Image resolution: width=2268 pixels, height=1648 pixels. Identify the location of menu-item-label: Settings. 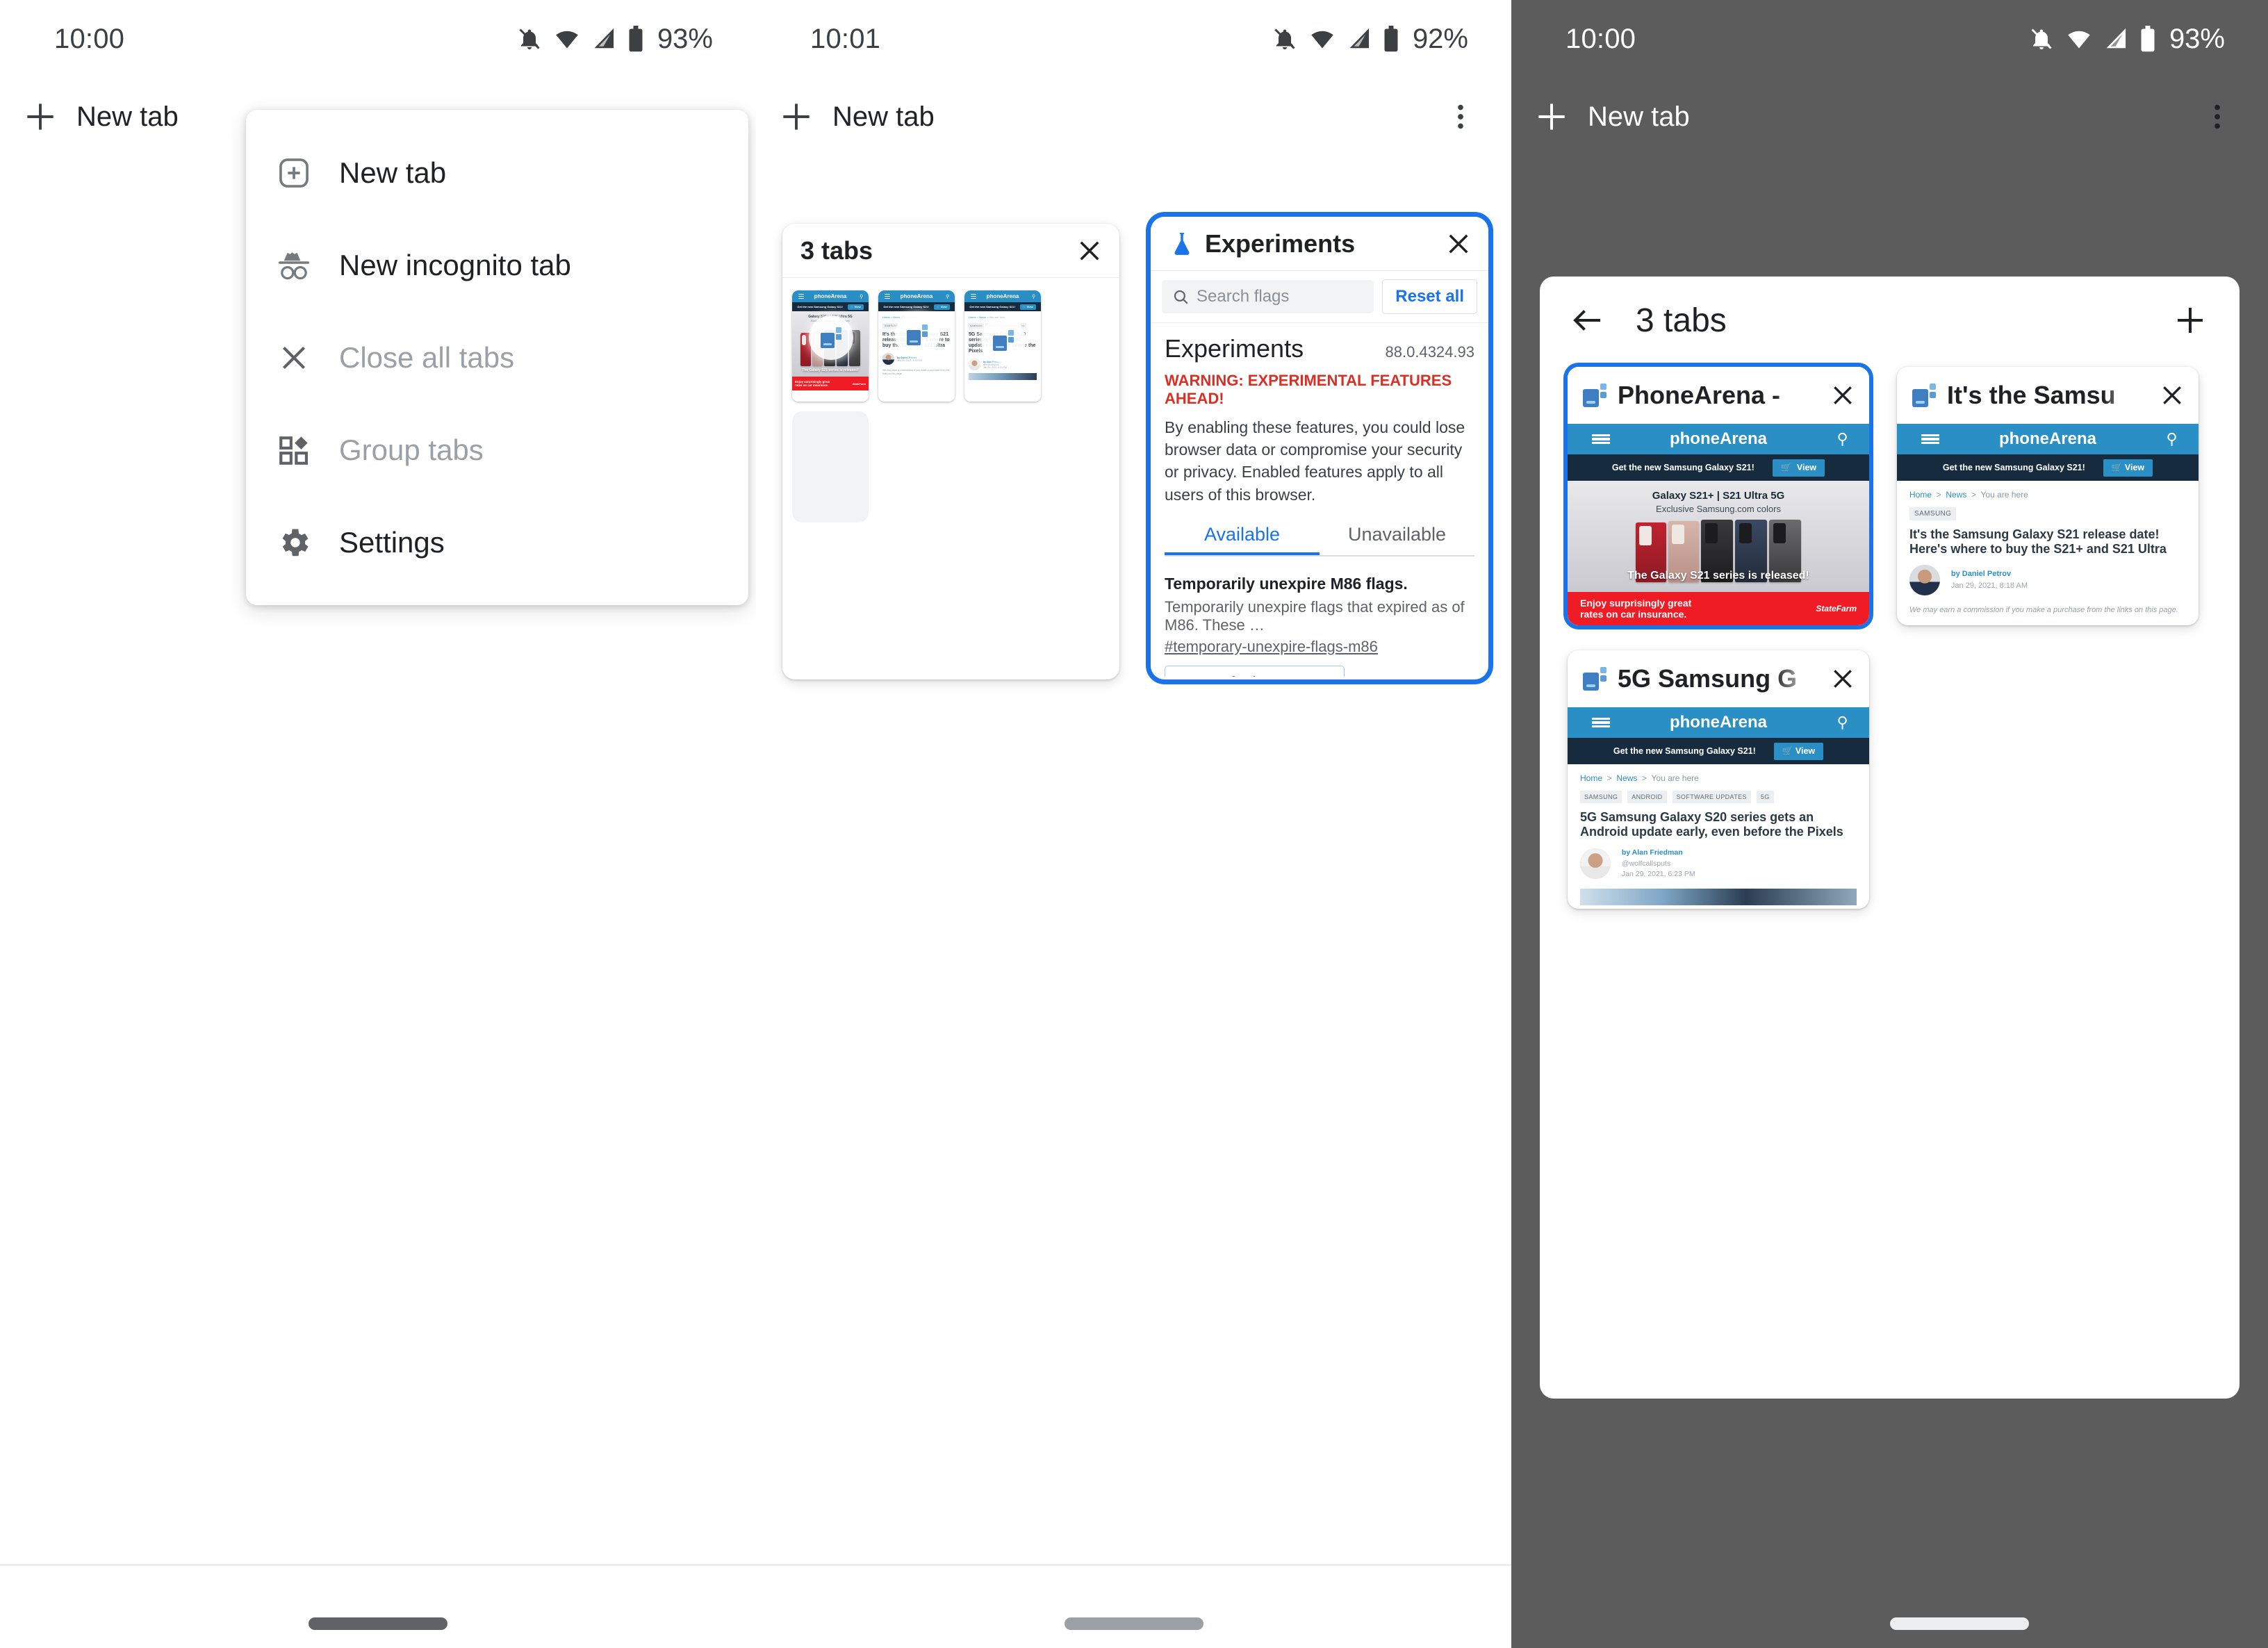
(392, 542).